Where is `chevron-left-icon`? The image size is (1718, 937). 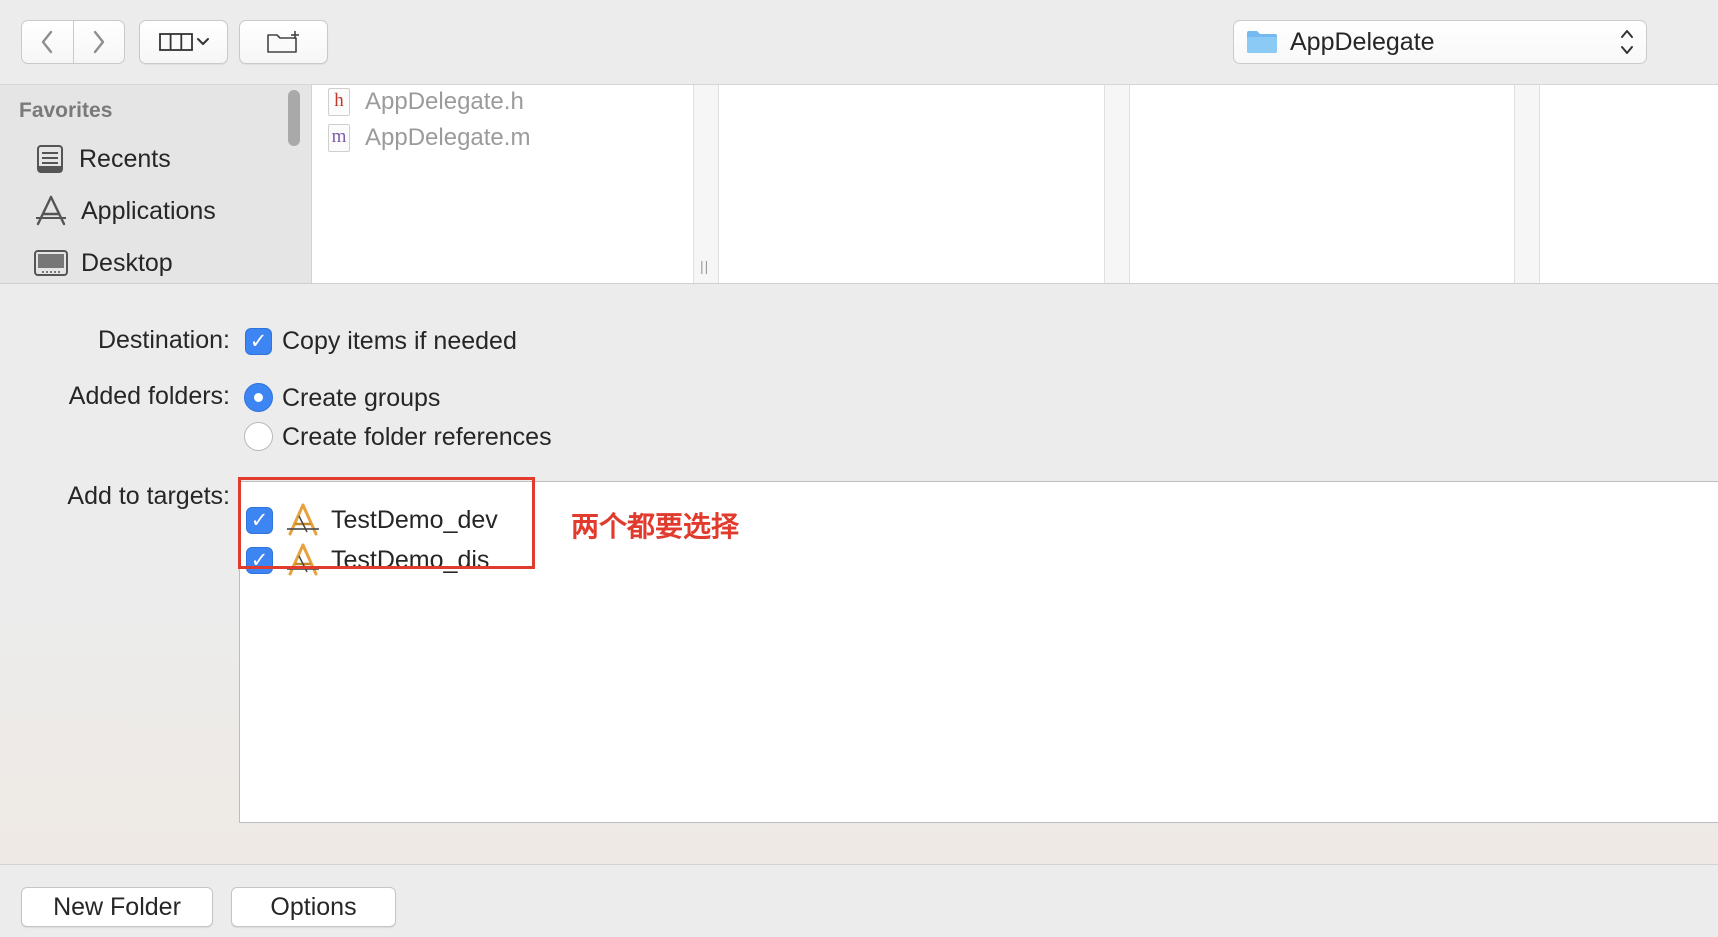 chevron-left-icon is located at coordinates (47, 42).